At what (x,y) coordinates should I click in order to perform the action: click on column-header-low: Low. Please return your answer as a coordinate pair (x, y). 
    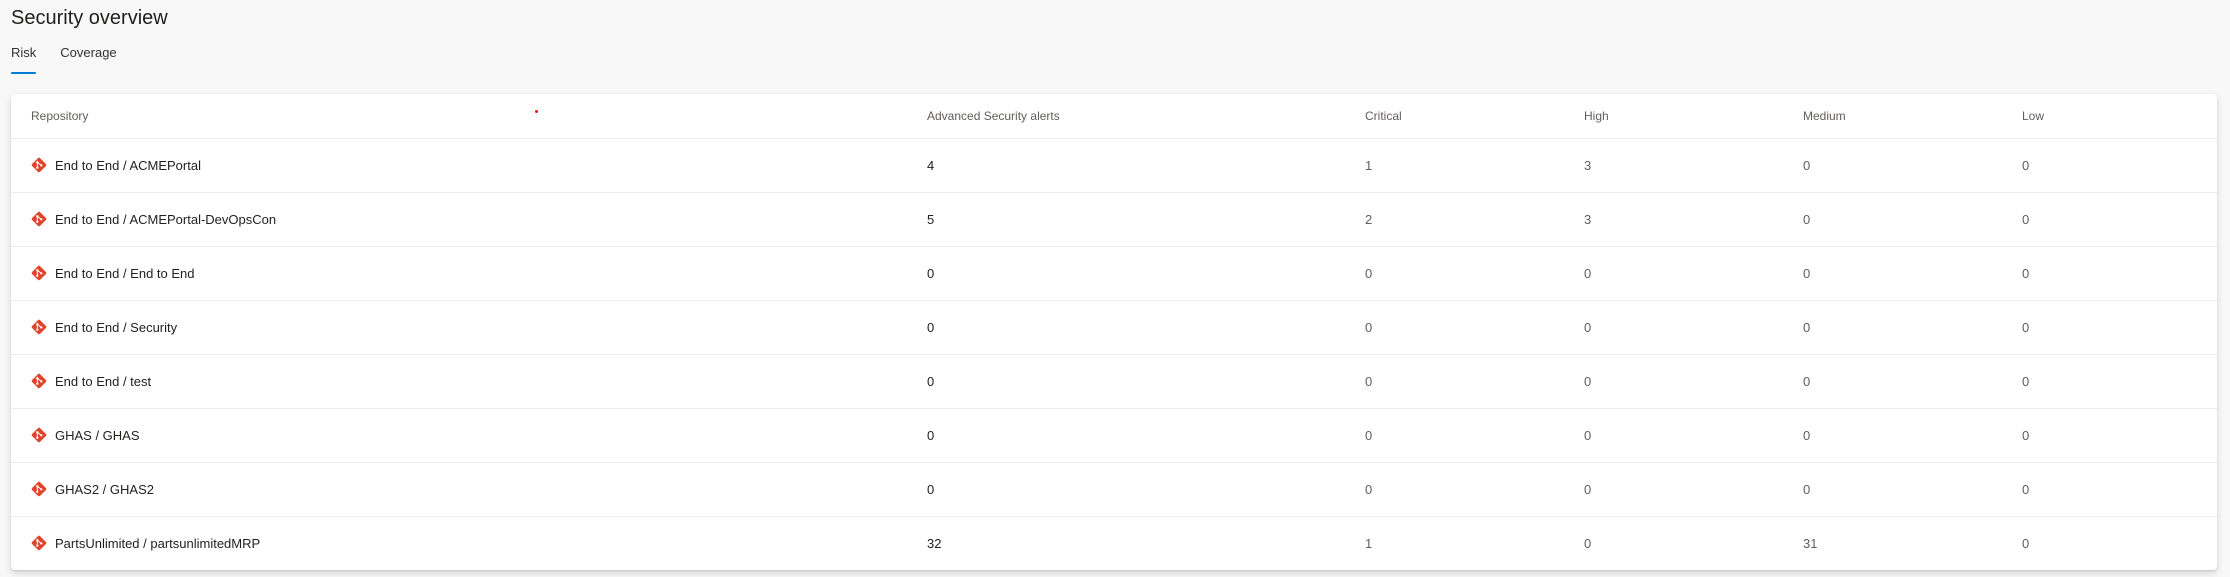
    Looking at the image, I should click on (2119, 116).